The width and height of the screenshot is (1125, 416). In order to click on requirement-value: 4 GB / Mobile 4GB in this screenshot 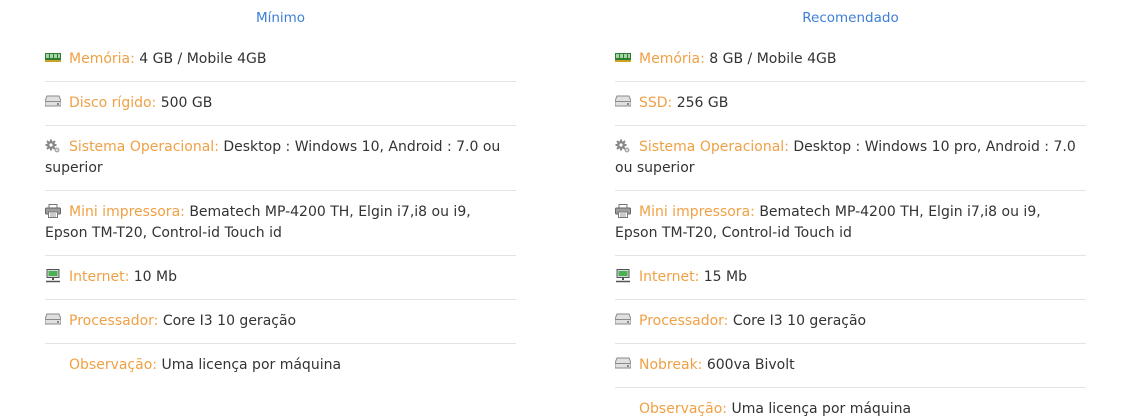, I will do `click(203, 59)`.